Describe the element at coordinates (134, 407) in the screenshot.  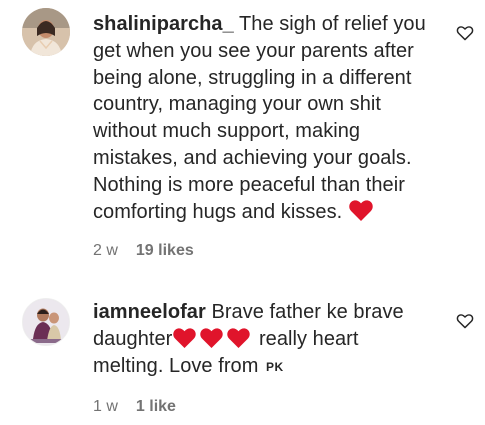
I see `comment-meta: 1 w 1 like` at that location.